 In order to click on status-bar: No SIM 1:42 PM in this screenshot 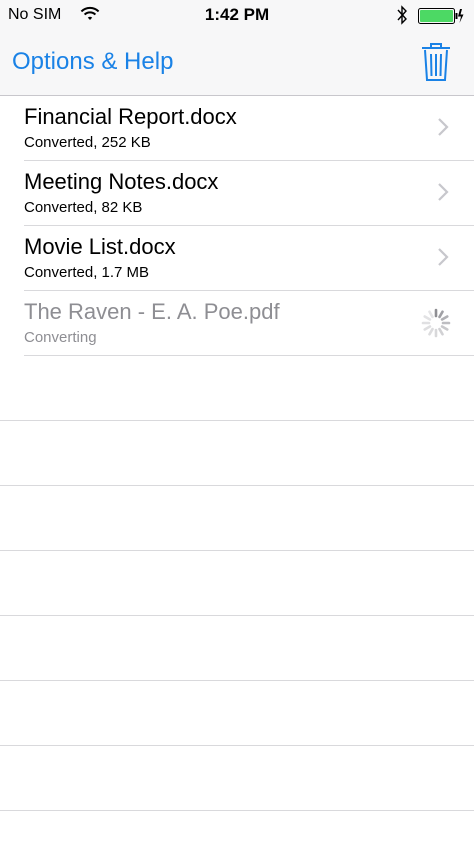, I will do `click(237, 15)`.